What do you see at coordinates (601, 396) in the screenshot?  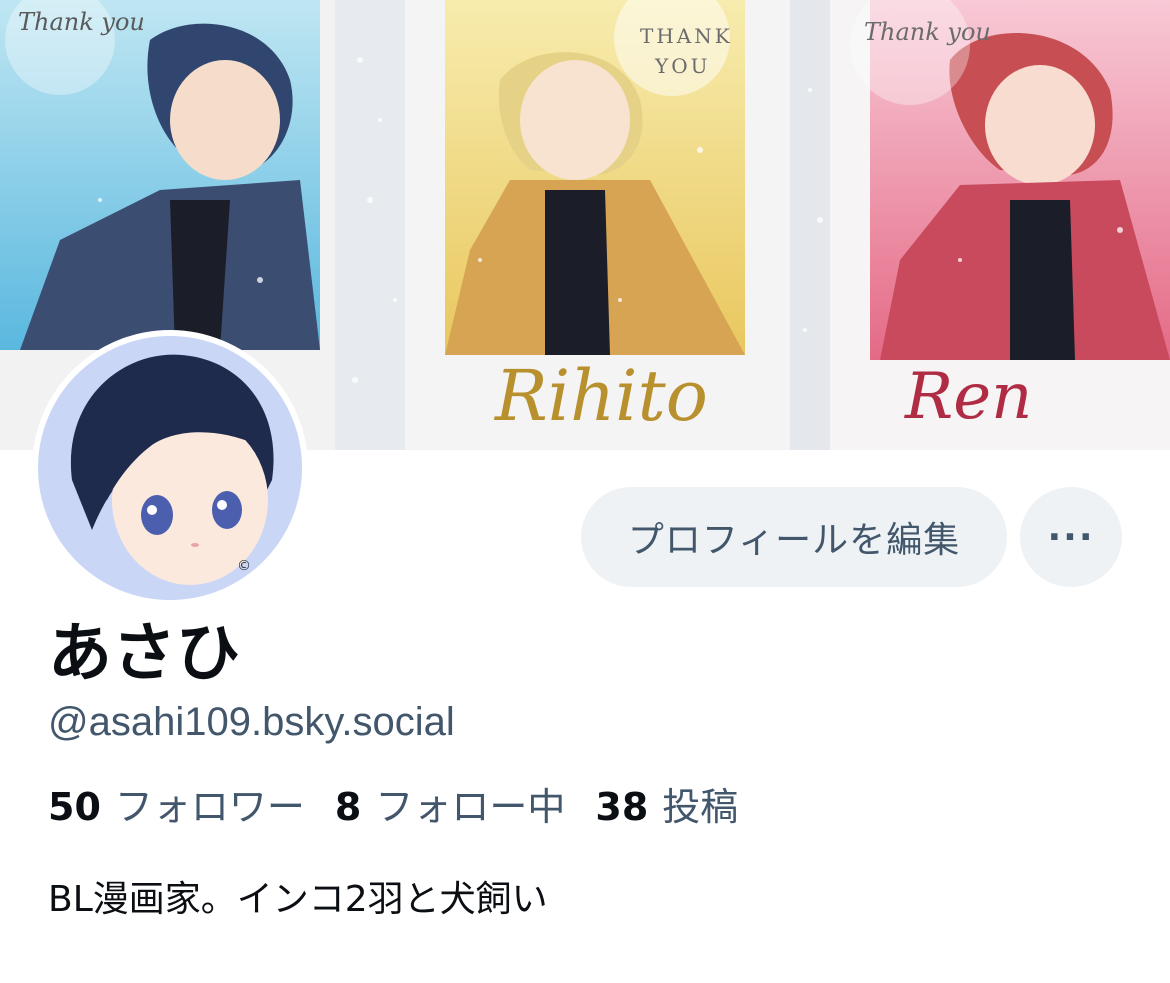 I see `card2-signature: Rihito` at bounding box center [601, 396].